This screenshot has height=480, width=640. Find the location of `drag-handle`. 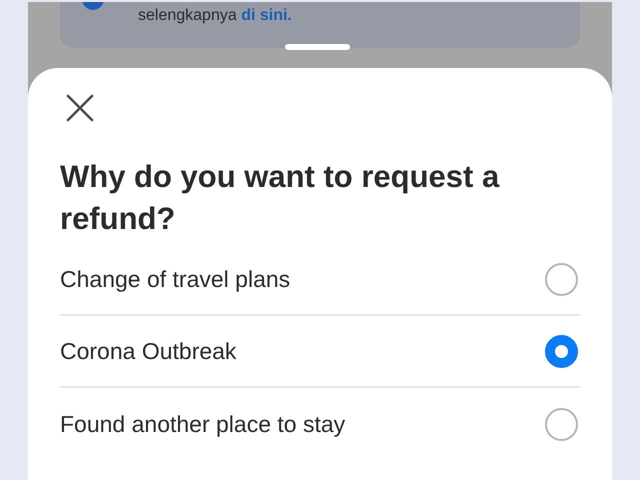

drag-handle is located at coordinates (317, 47).